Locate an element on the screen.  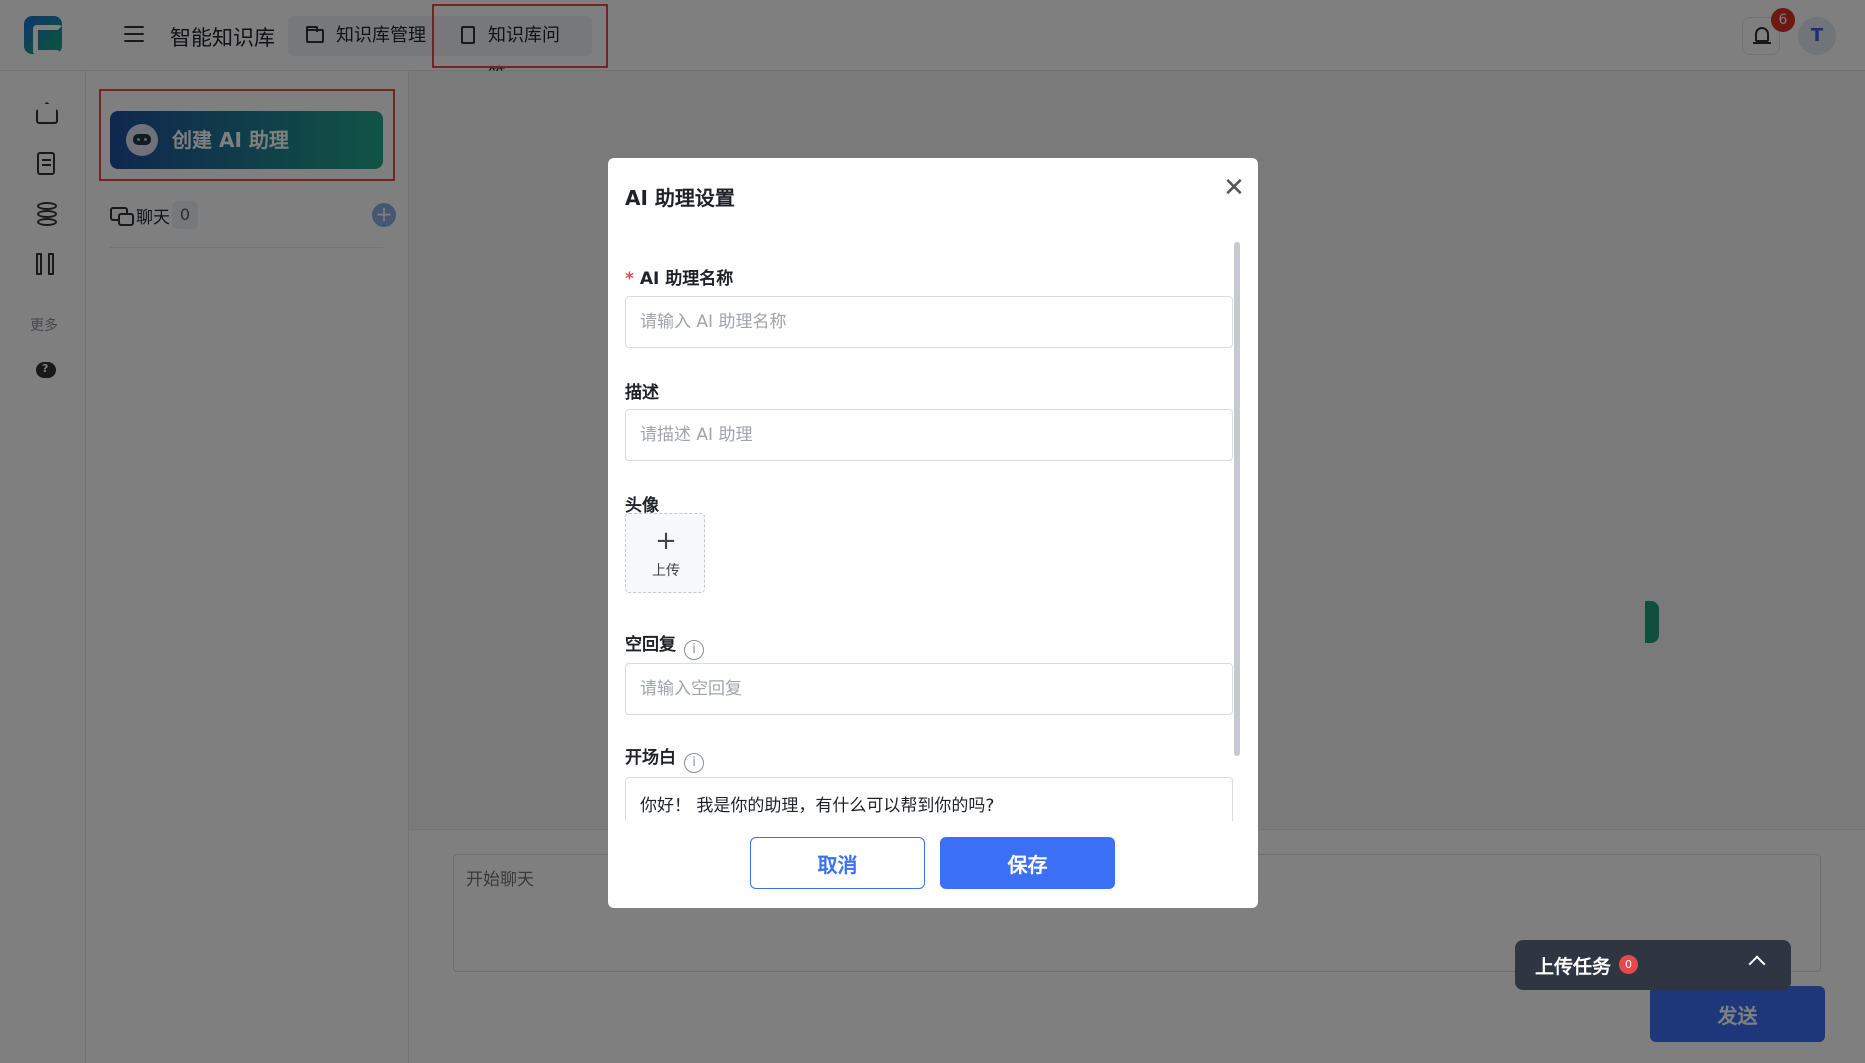
upload-task-panel: 上传任务 0 is located at coordinates (1653, 965).